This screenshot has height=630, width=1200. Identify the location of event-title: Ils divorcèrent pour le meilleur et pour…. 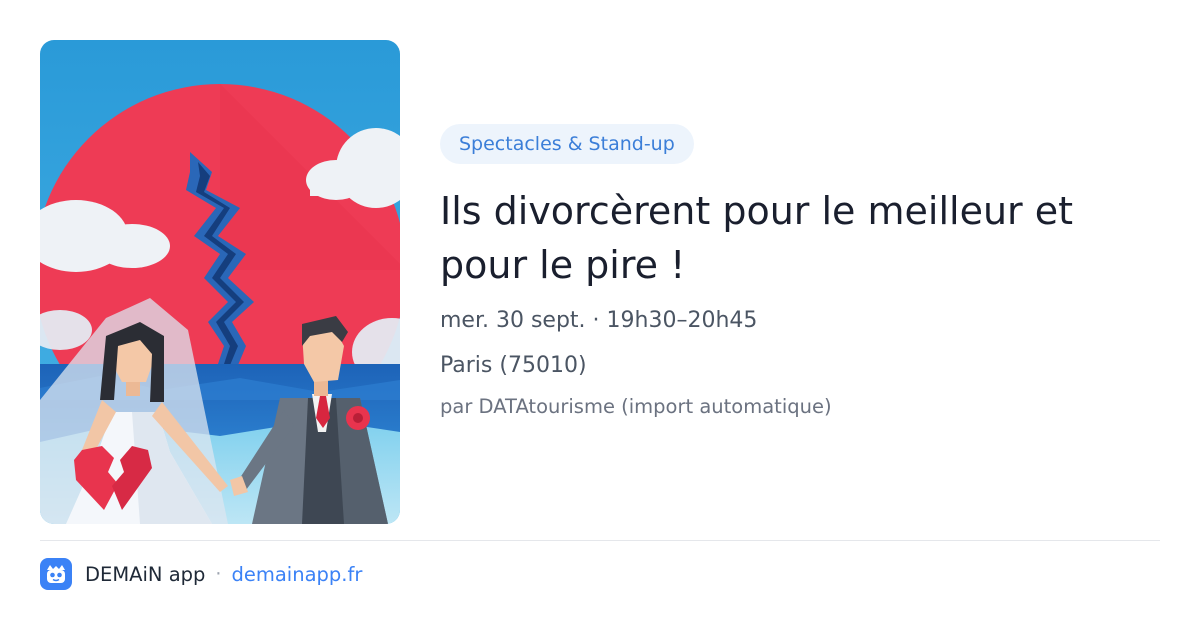
(790, 238).